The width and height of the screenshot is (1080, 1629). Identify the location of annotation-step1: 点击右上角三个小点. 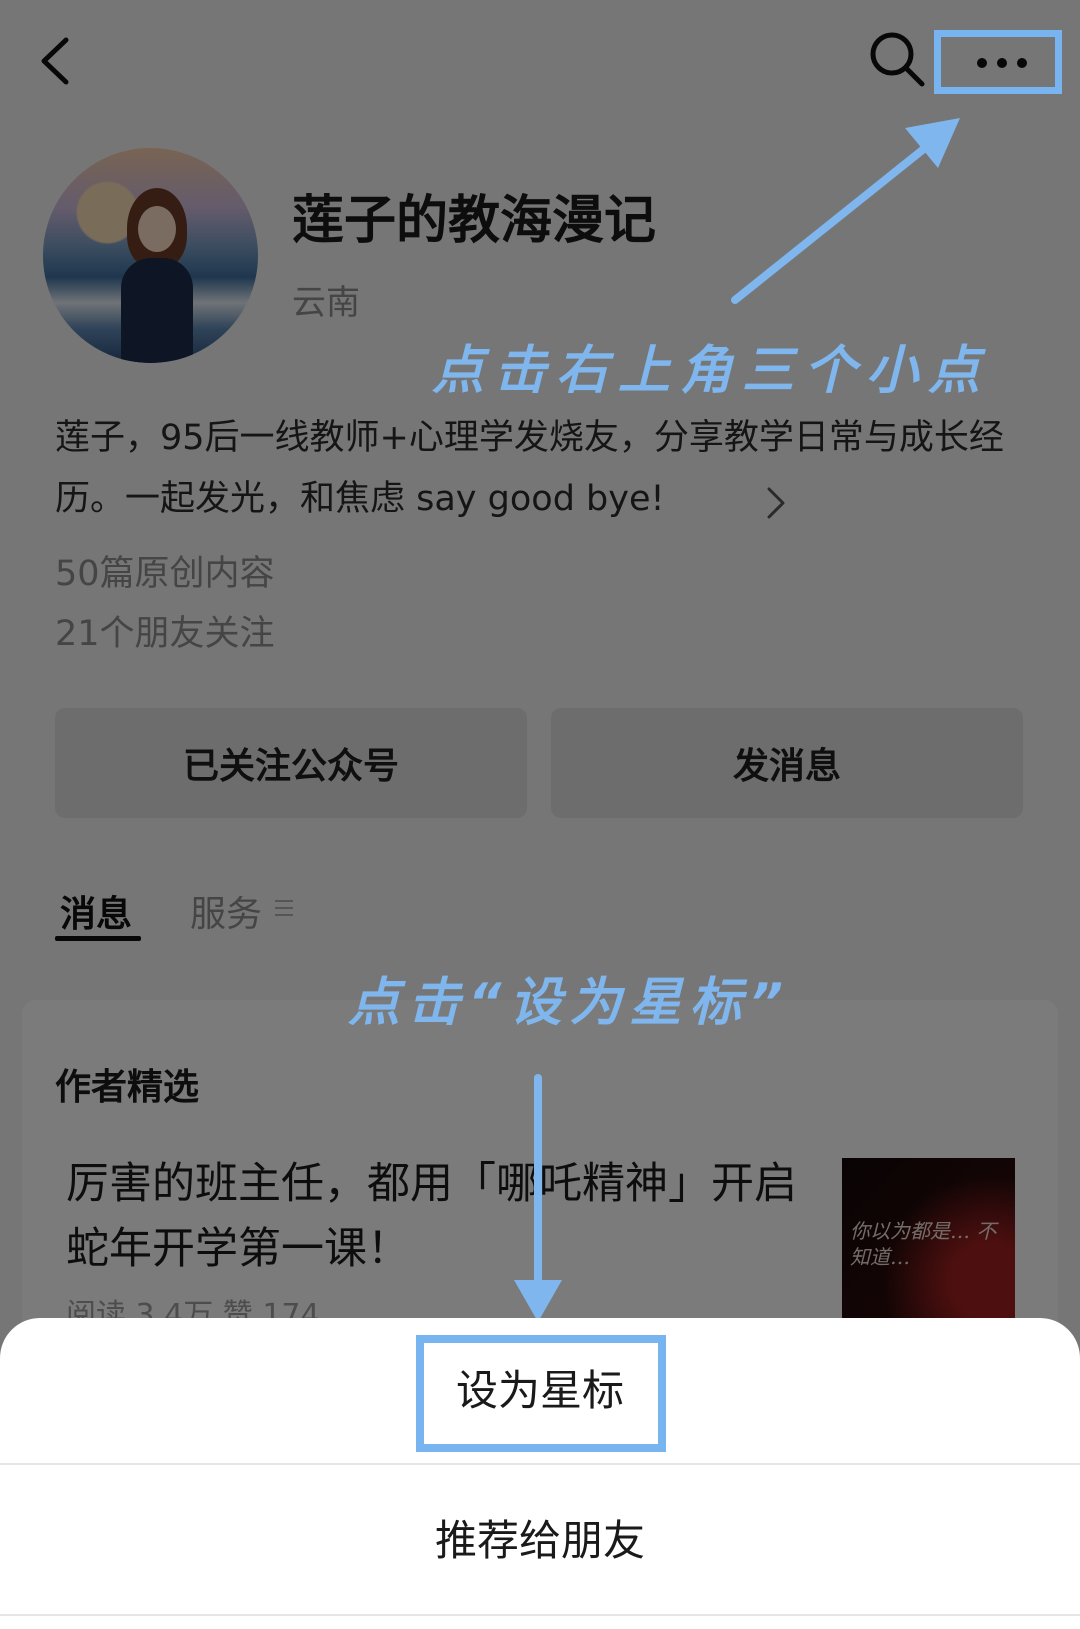
(711, 371).